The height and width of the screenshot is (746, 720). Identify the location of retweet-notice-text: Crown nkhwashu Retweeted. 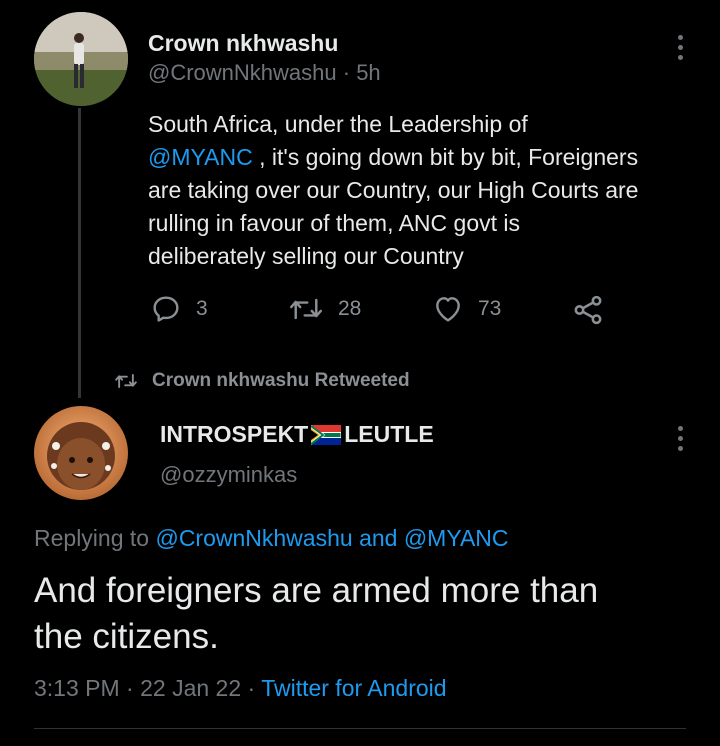
(281, 380).